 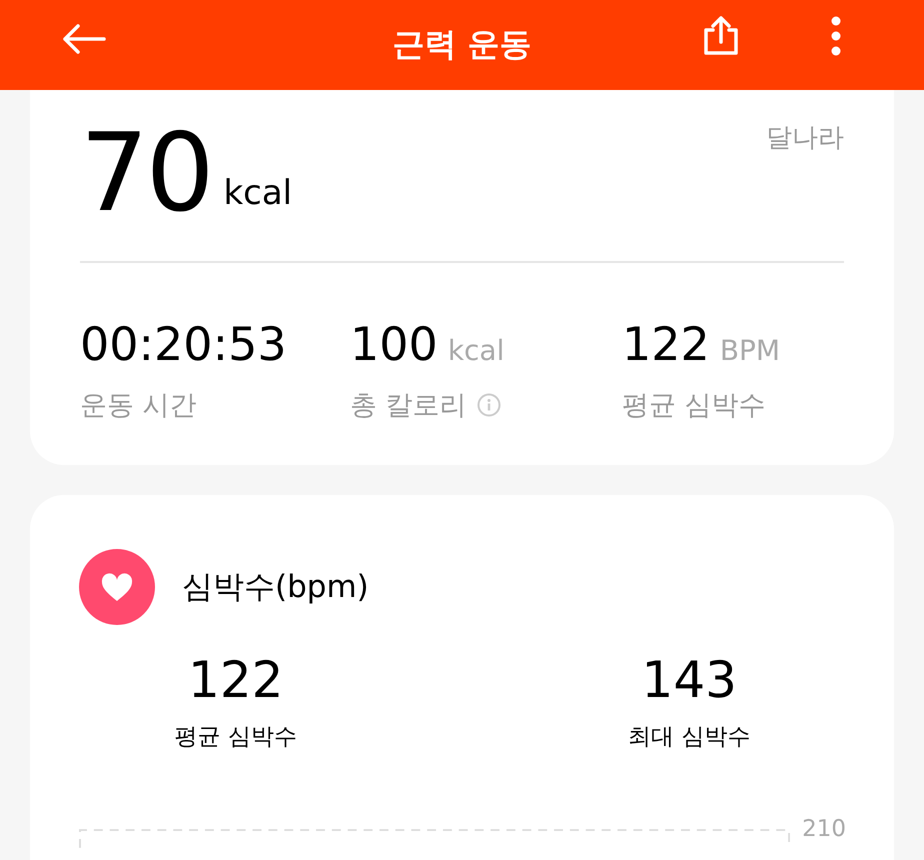 What do you see at coordinates (476, 350) in the screenshot?
I see `stat-unit: kcal` at bounding box center [476, 350].